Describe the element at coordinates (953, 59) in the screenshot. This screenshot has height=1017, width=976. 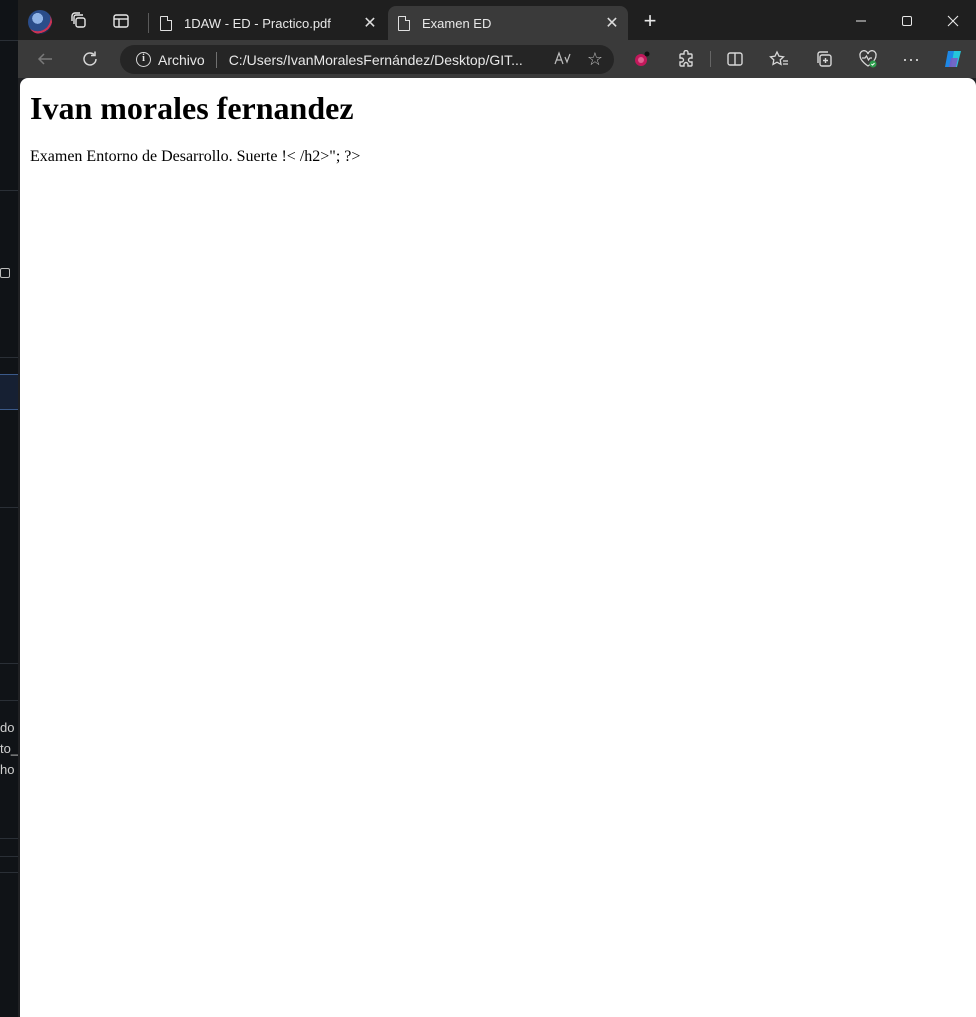
I see `copilot-icon` at that location.